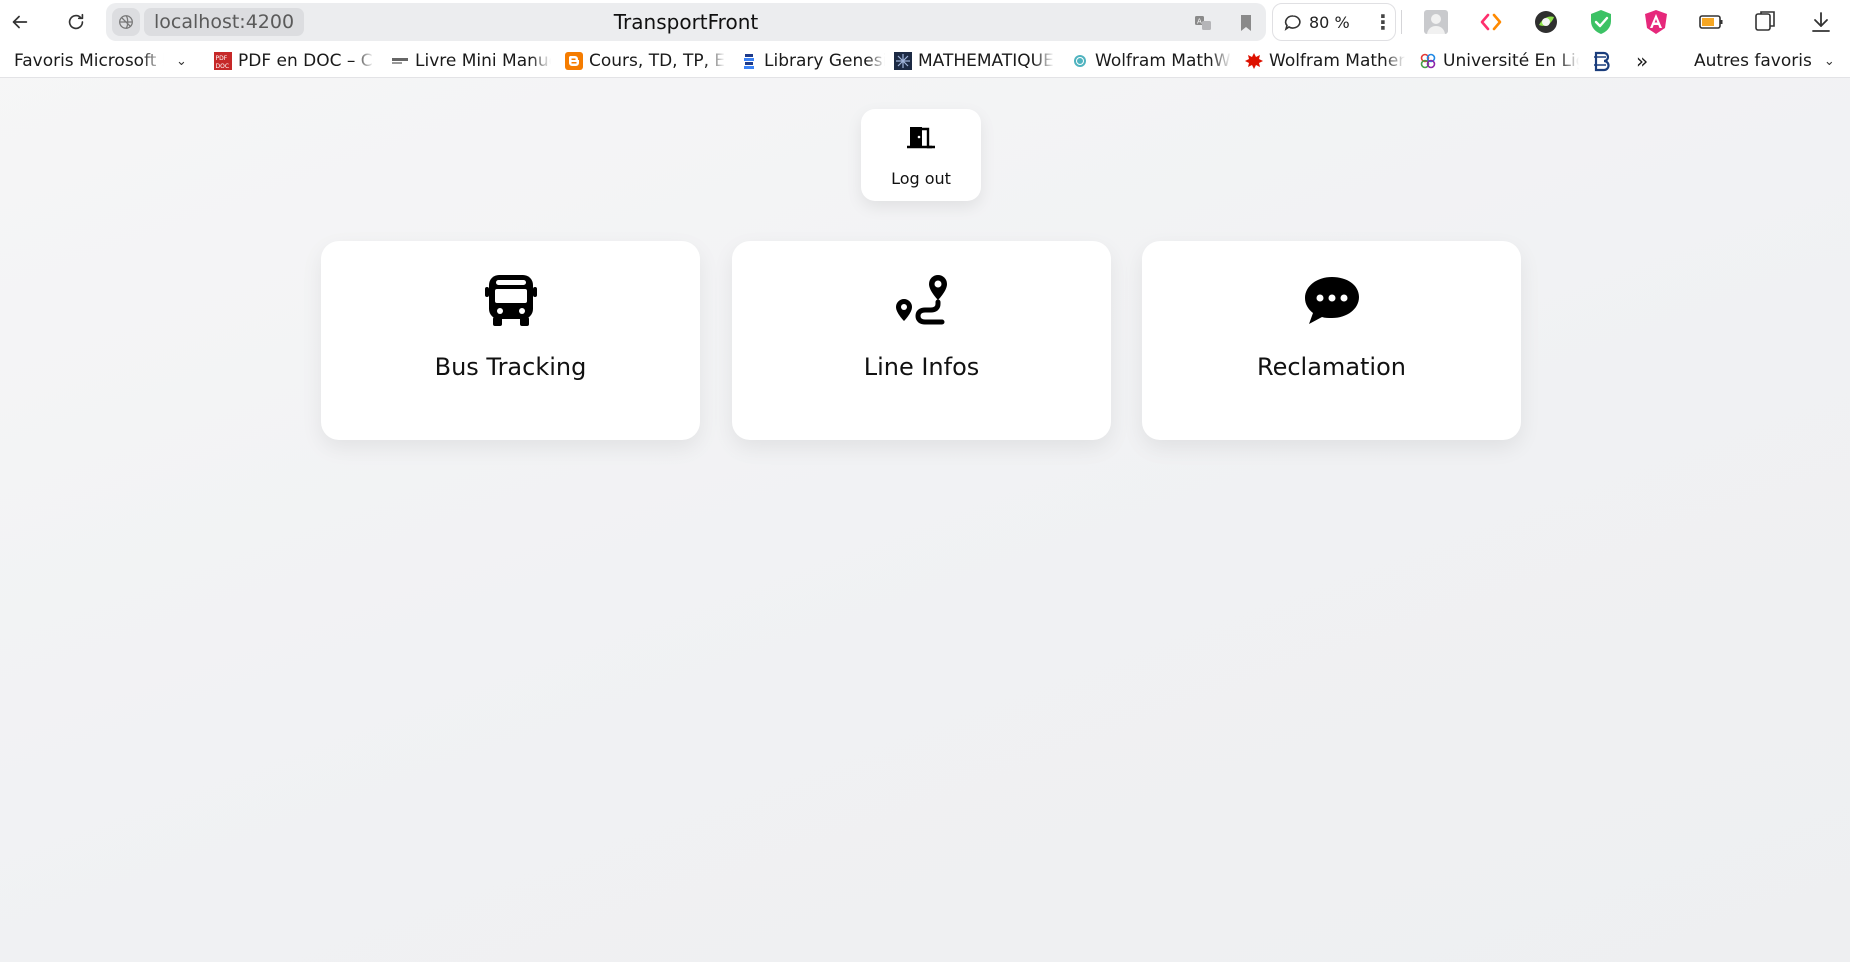  I want to click on bookmark-b-icon-item, so click(1603, 61).